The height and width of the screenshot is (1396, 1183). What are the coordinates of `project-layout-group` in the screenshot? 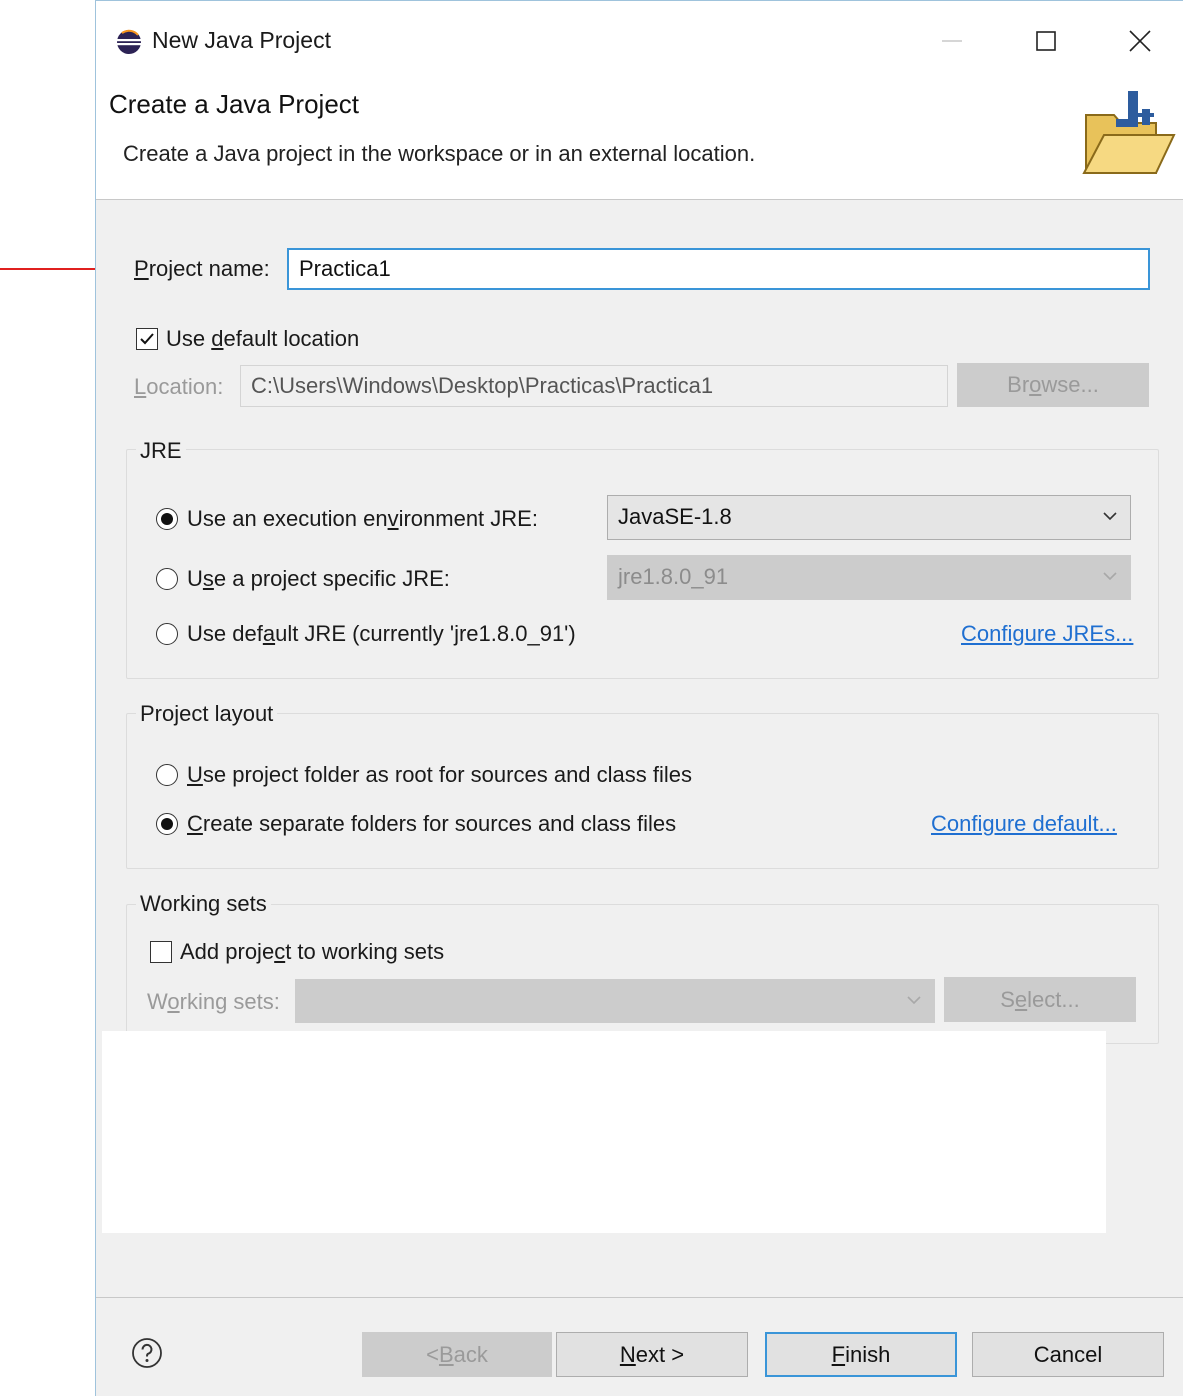 It's located at (642, 791).